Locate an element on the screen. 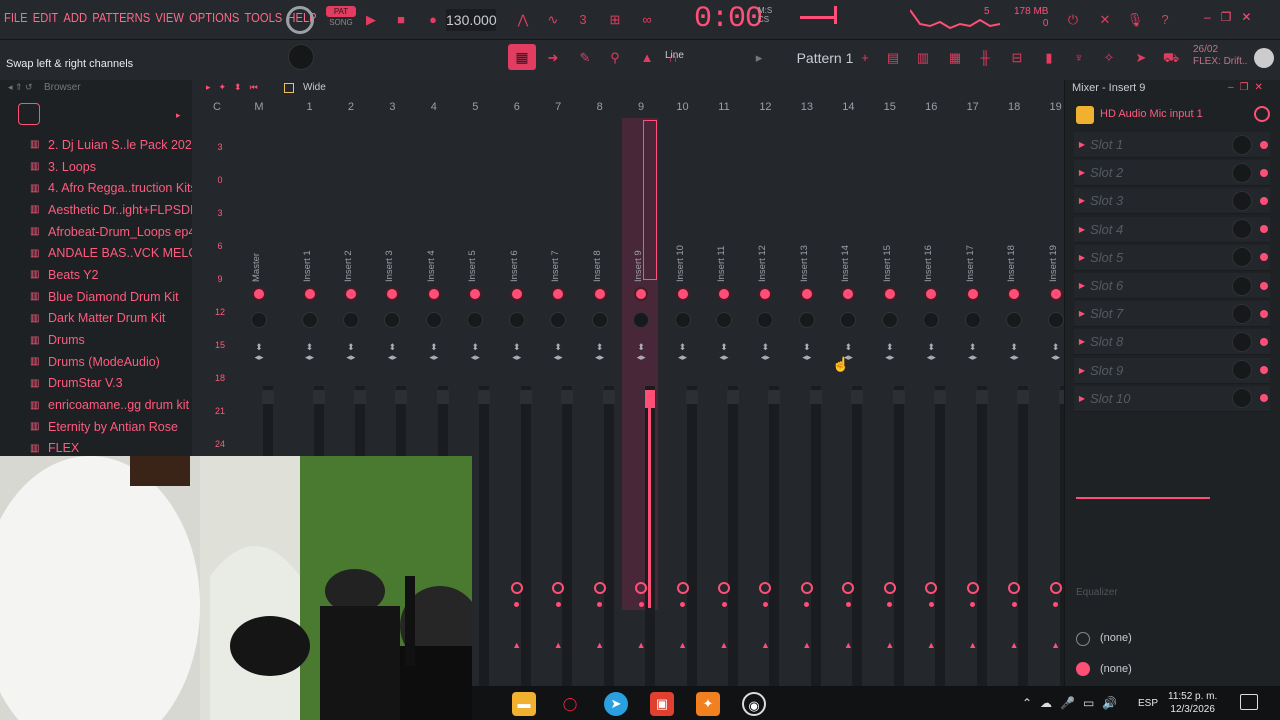 The width and height of the screenshot is (1280, 720). track-label: Insert 4 is located at coordinates (433, 247).